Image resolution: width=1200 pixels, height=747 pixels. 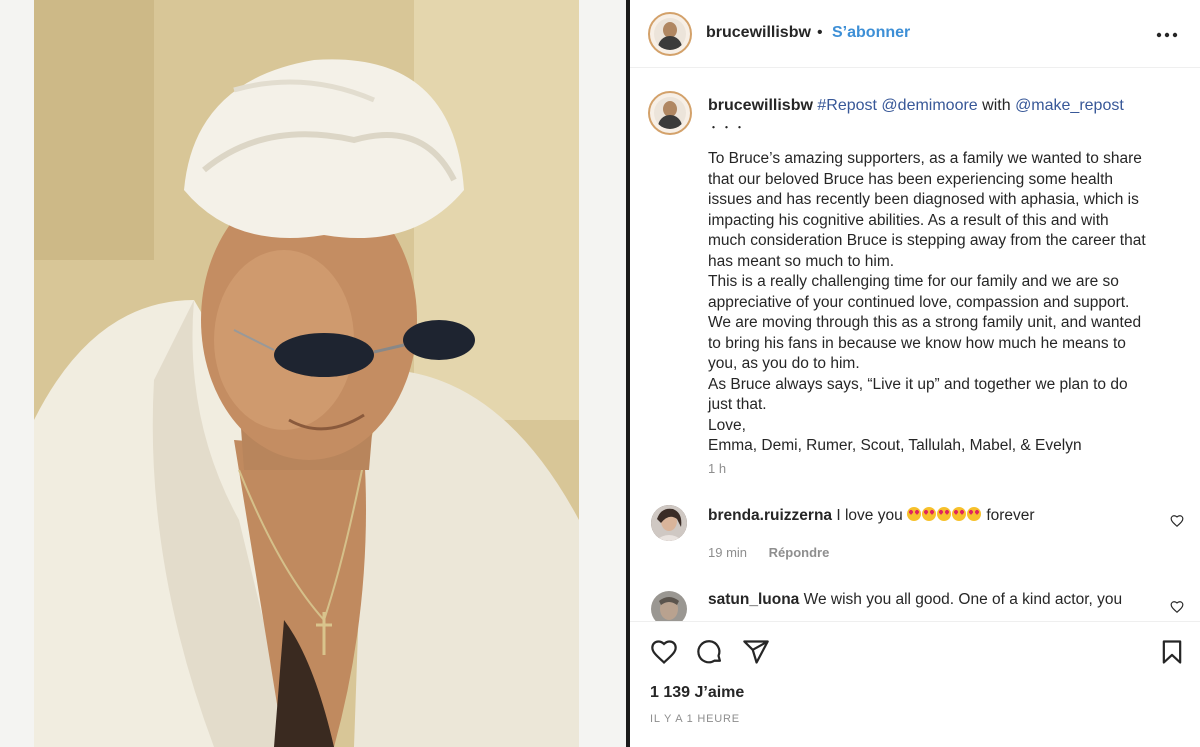 What do you see at coordinates (717, 468) in the screenshot?
I see `caption-time: 1 h` at bounding box center [717, 468].